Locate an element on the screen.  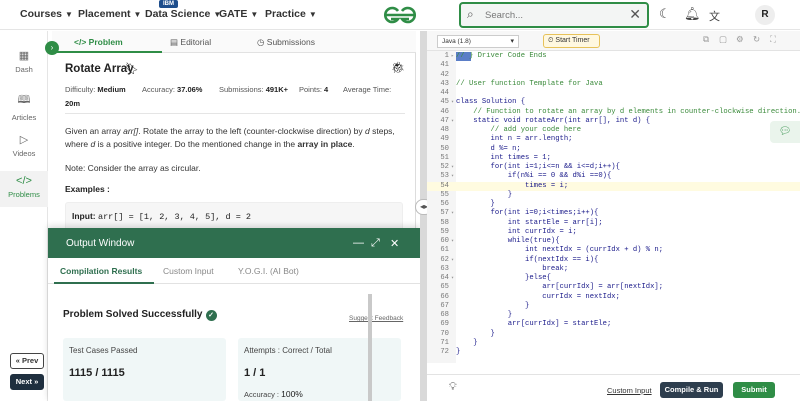
code-line: 41 is located at coordinates (613, 65).